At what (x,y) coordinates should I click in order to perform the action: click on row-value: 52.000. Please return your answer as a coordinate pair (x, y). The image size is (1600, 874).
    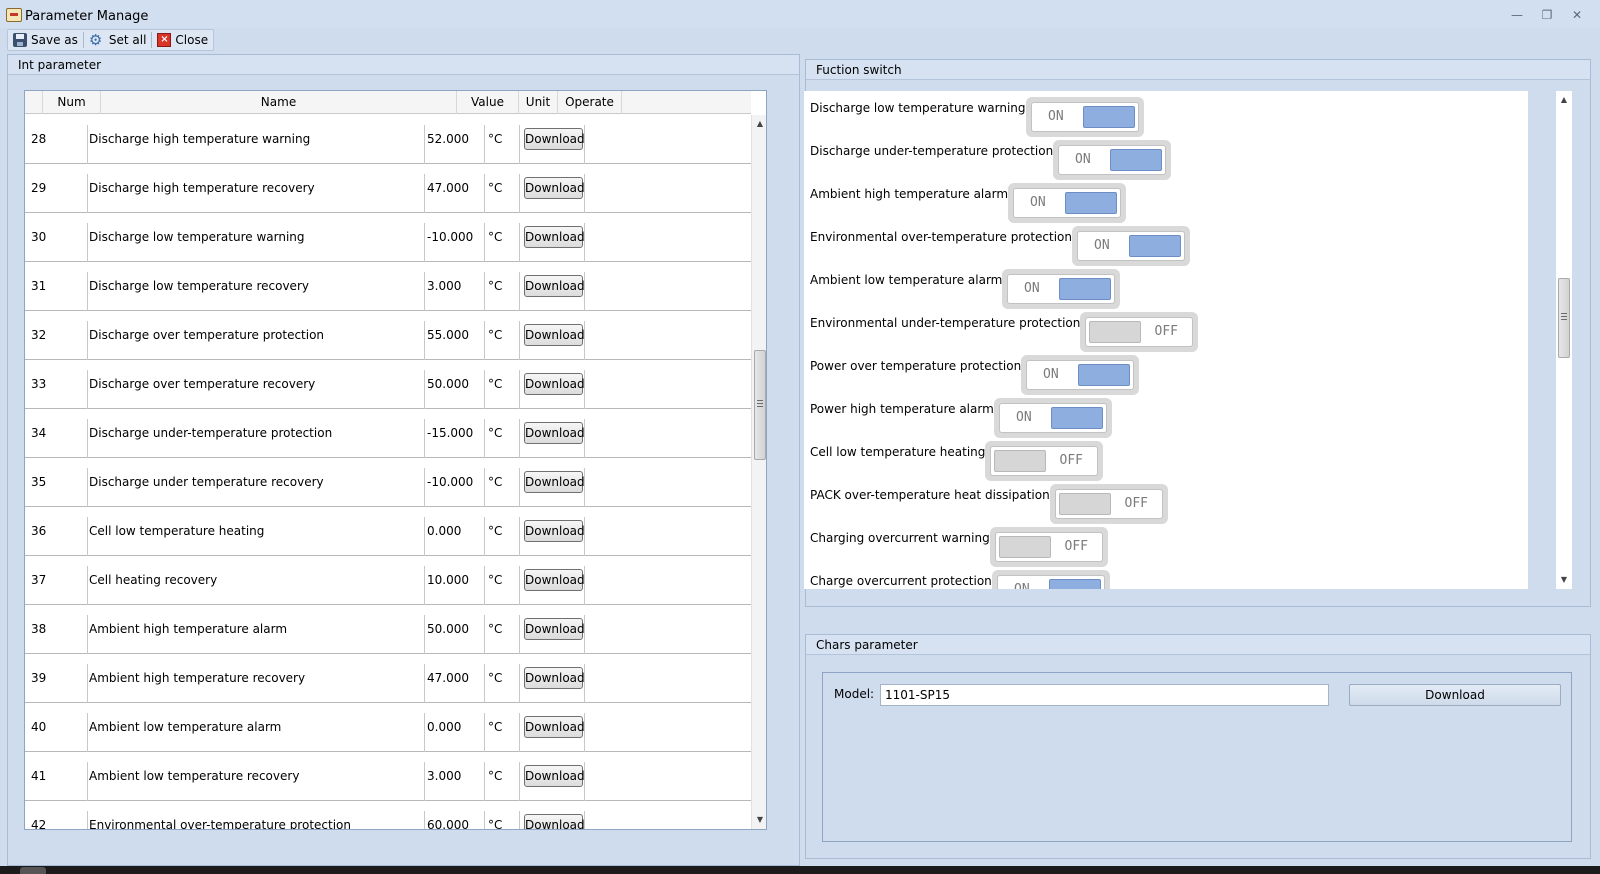
    Looking at the image, I should click on (448, 139).